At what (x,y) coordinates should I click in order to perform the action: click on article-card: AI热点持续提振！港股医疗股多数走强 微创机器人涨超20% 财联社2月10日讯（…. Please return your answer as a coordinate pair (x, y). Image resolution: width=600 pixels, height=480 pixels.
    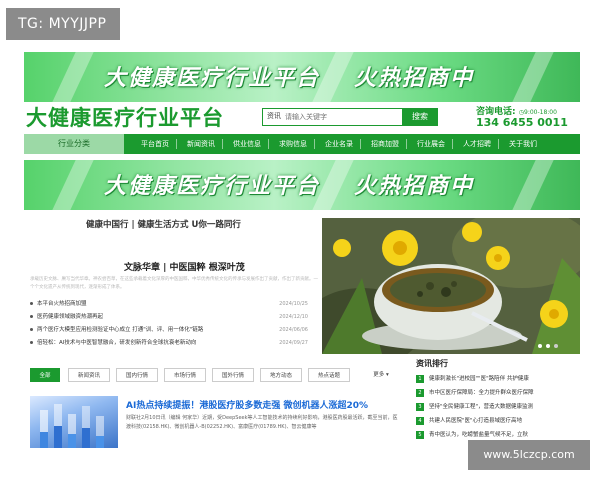
    Looking at the image, I should click on (216, 422).